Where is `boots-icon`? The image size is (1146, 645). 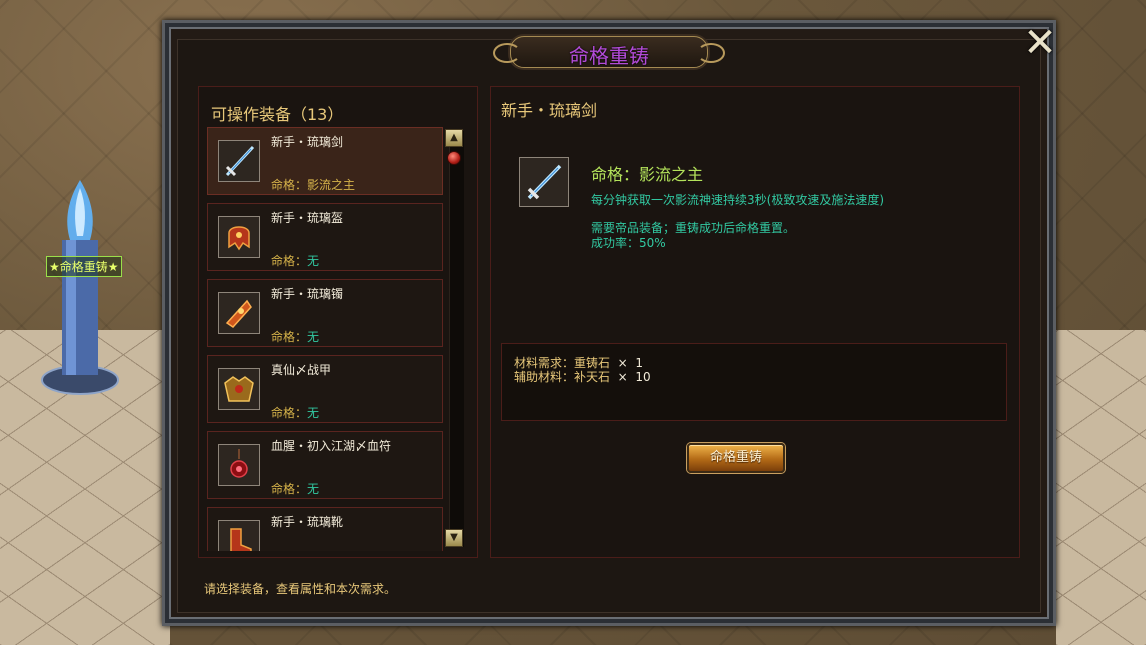
boots-icon is located at coordinates (239, 535).